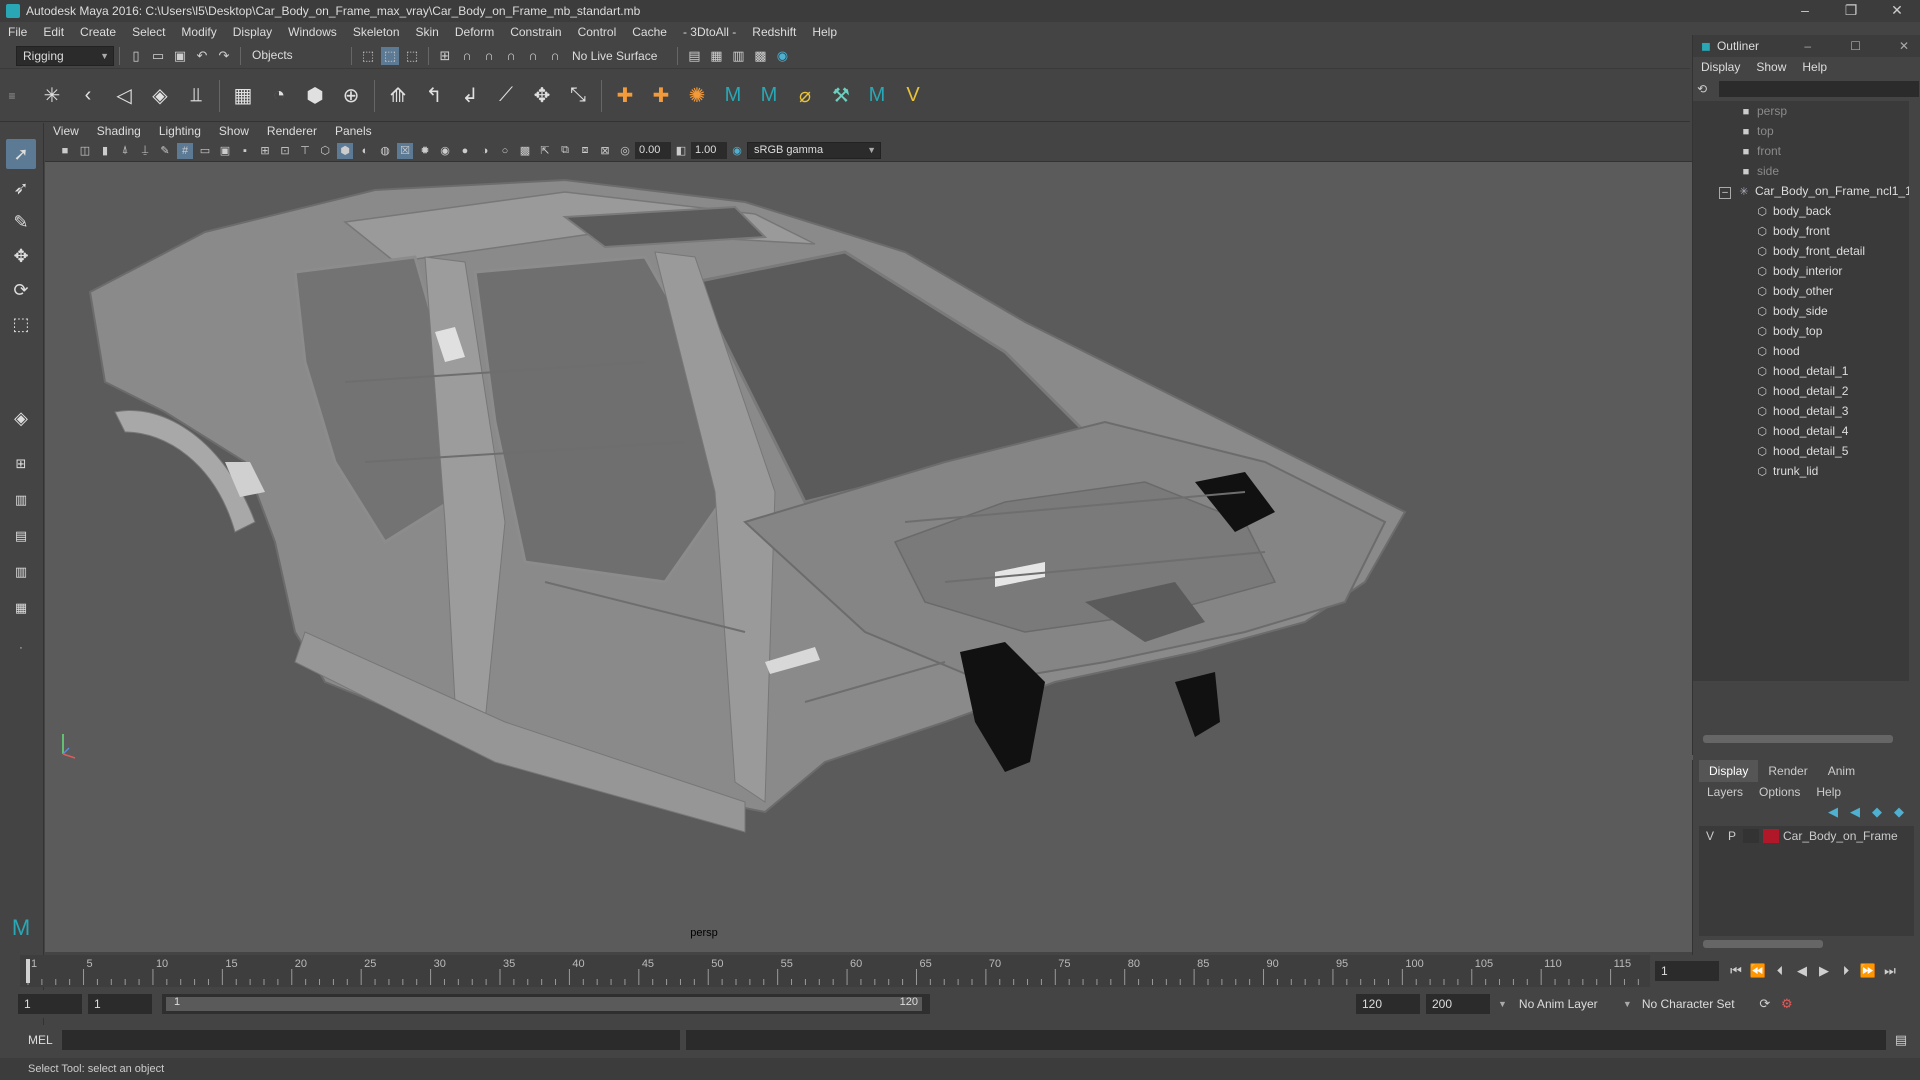 The image size is (1920, 1080). Describe the element at coordinates (1793, 211) in the screenshot. I see `outliner-item-body-back: ⬡ body_back` at that location.